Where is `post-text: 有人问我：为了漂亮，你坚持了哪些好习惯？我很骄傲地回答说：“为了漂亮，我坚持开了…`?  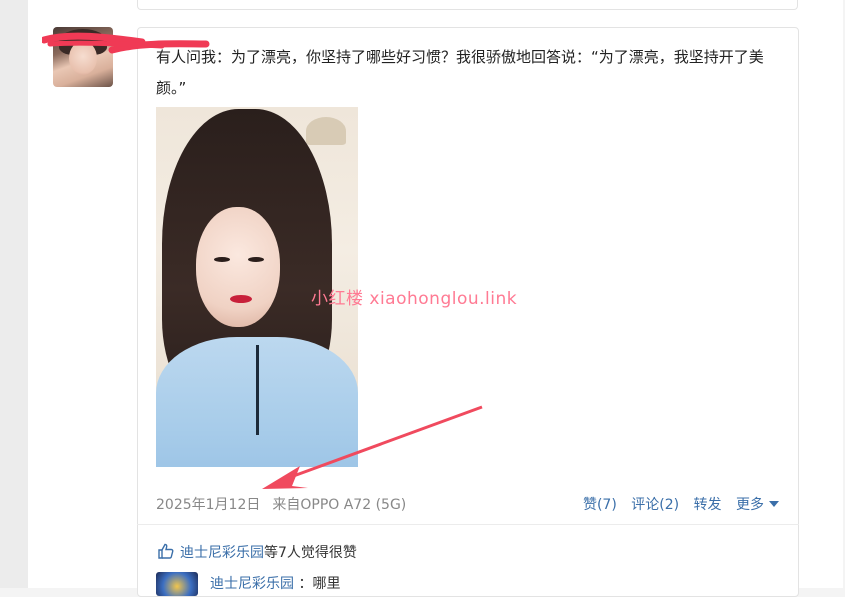 post-text: 有人问我：为了漂亮，你坚持了哪些好习惯？我很骄傲地回答说：“为了漂亮，我坚持开了… is located at coordinates (460, 72).